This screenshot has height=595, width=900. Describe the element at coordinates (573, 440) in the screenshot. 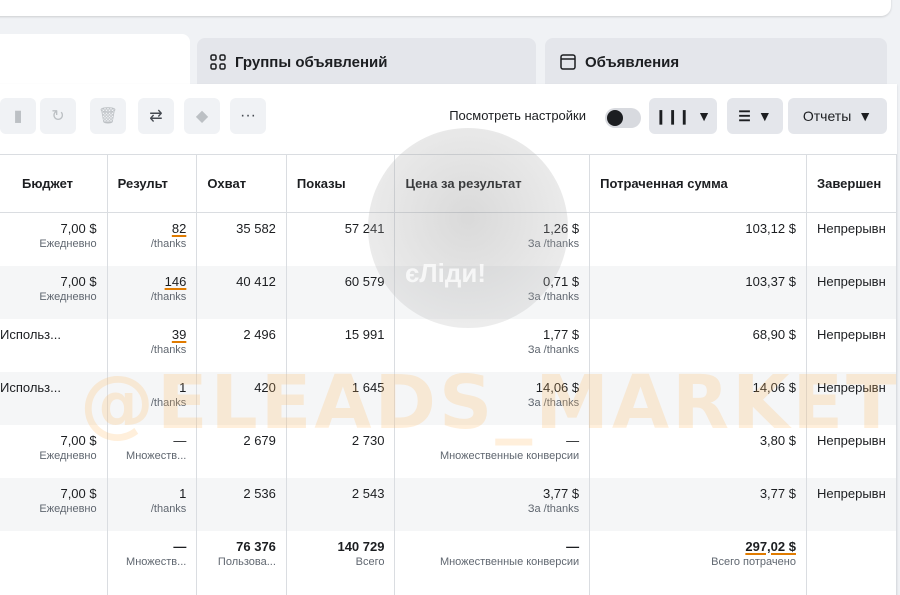

I see `cpr-value: —` at that location.